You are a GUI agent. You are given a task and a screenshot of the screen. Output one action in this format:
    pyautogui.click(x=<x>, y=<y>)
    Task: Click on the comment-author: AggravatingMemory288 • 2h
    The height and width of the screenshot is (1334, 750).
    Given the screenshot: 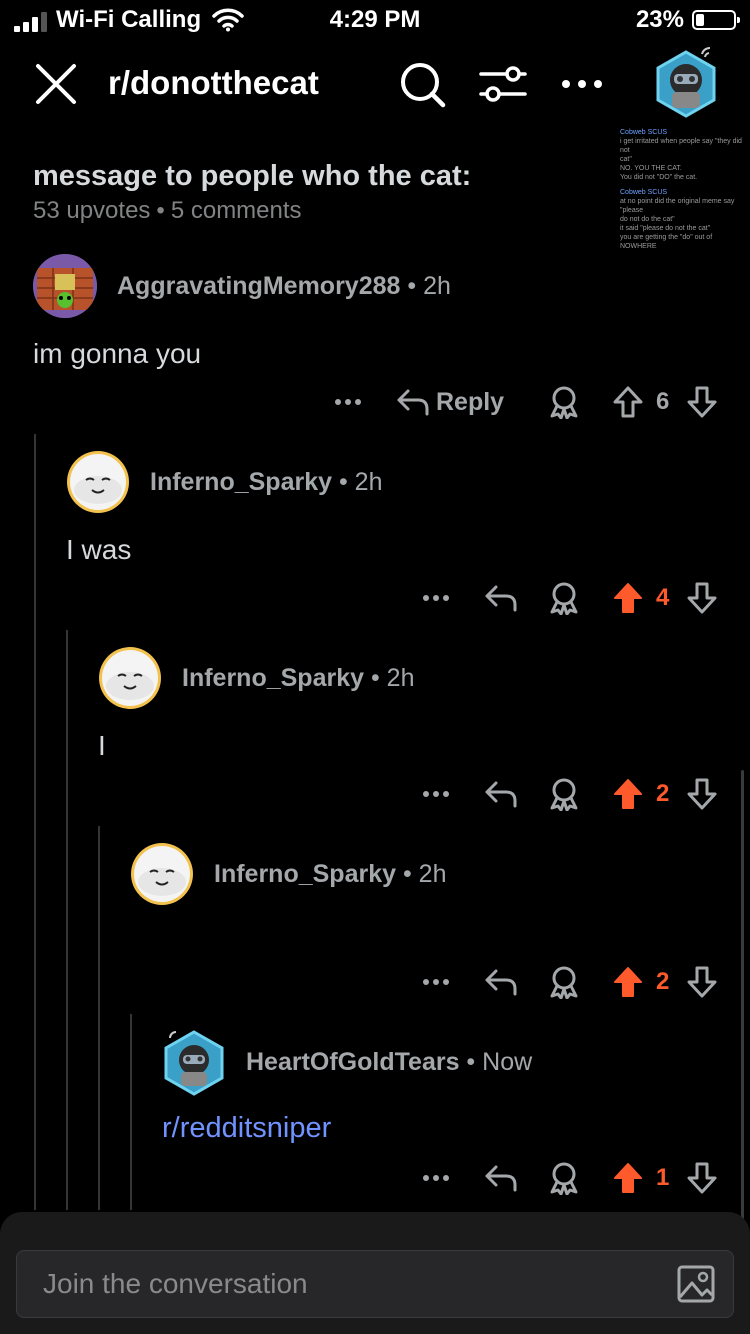 What is the action you would take?
    pyautogui.click(x=284, y=286)
    